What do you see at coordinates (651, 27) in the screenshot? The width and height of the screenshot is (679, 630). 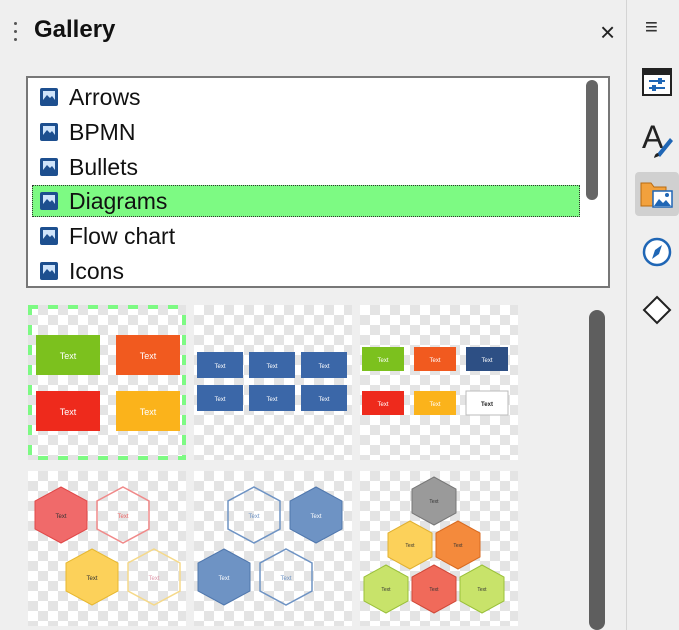 I see `sidebar-menu-icon: ≡` at bounding box center [651, 27].